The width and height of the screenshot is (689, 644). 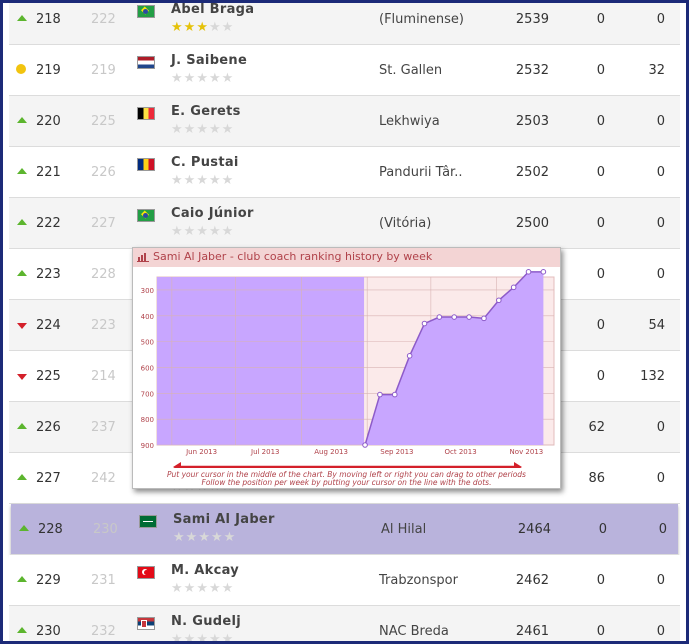 What do you see at coordinates (527, 452) in the screenshot?
I see `x-tick-label: Nov 2013` at bounding box center [527, 452].